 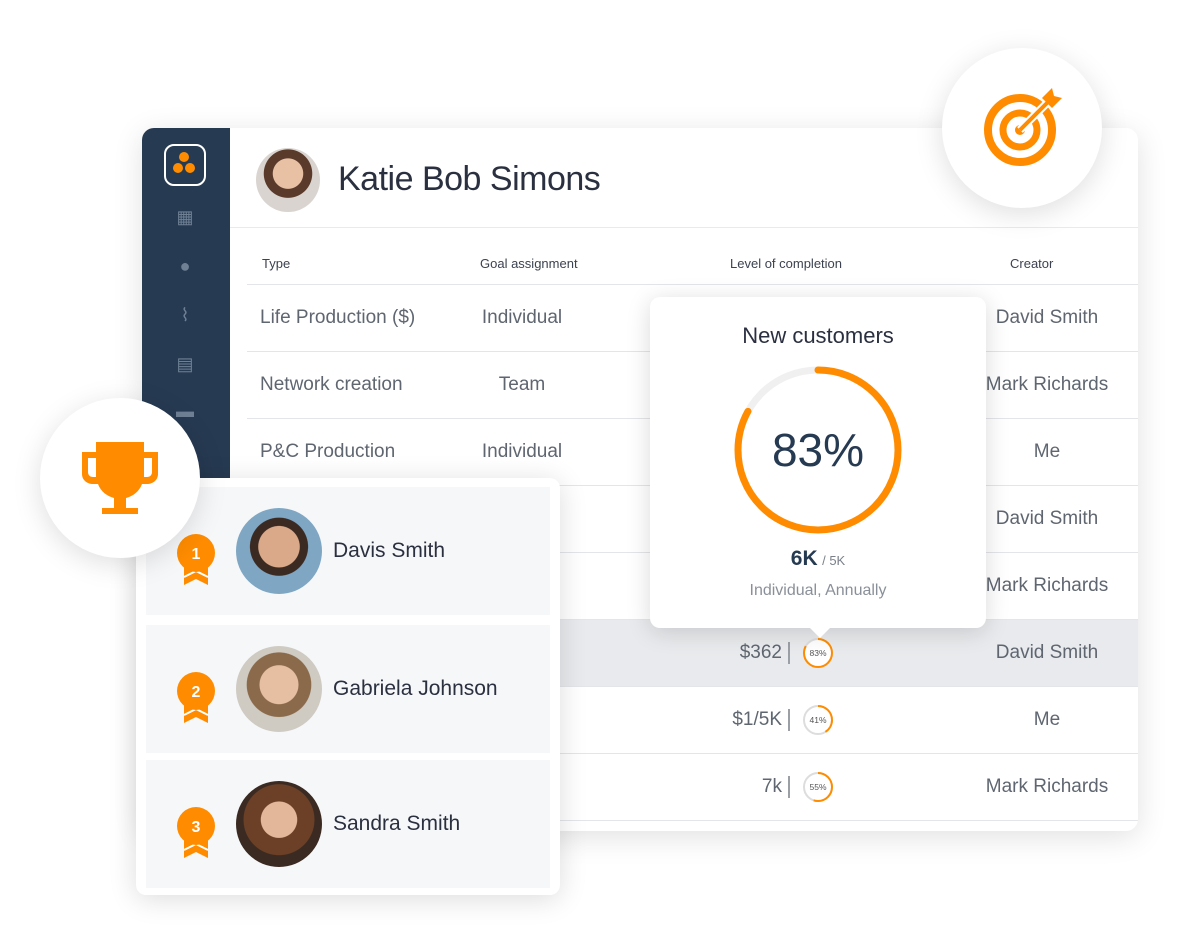 I want to click on leader-name: Gabriela Johnson, so click(x=415, y=688).